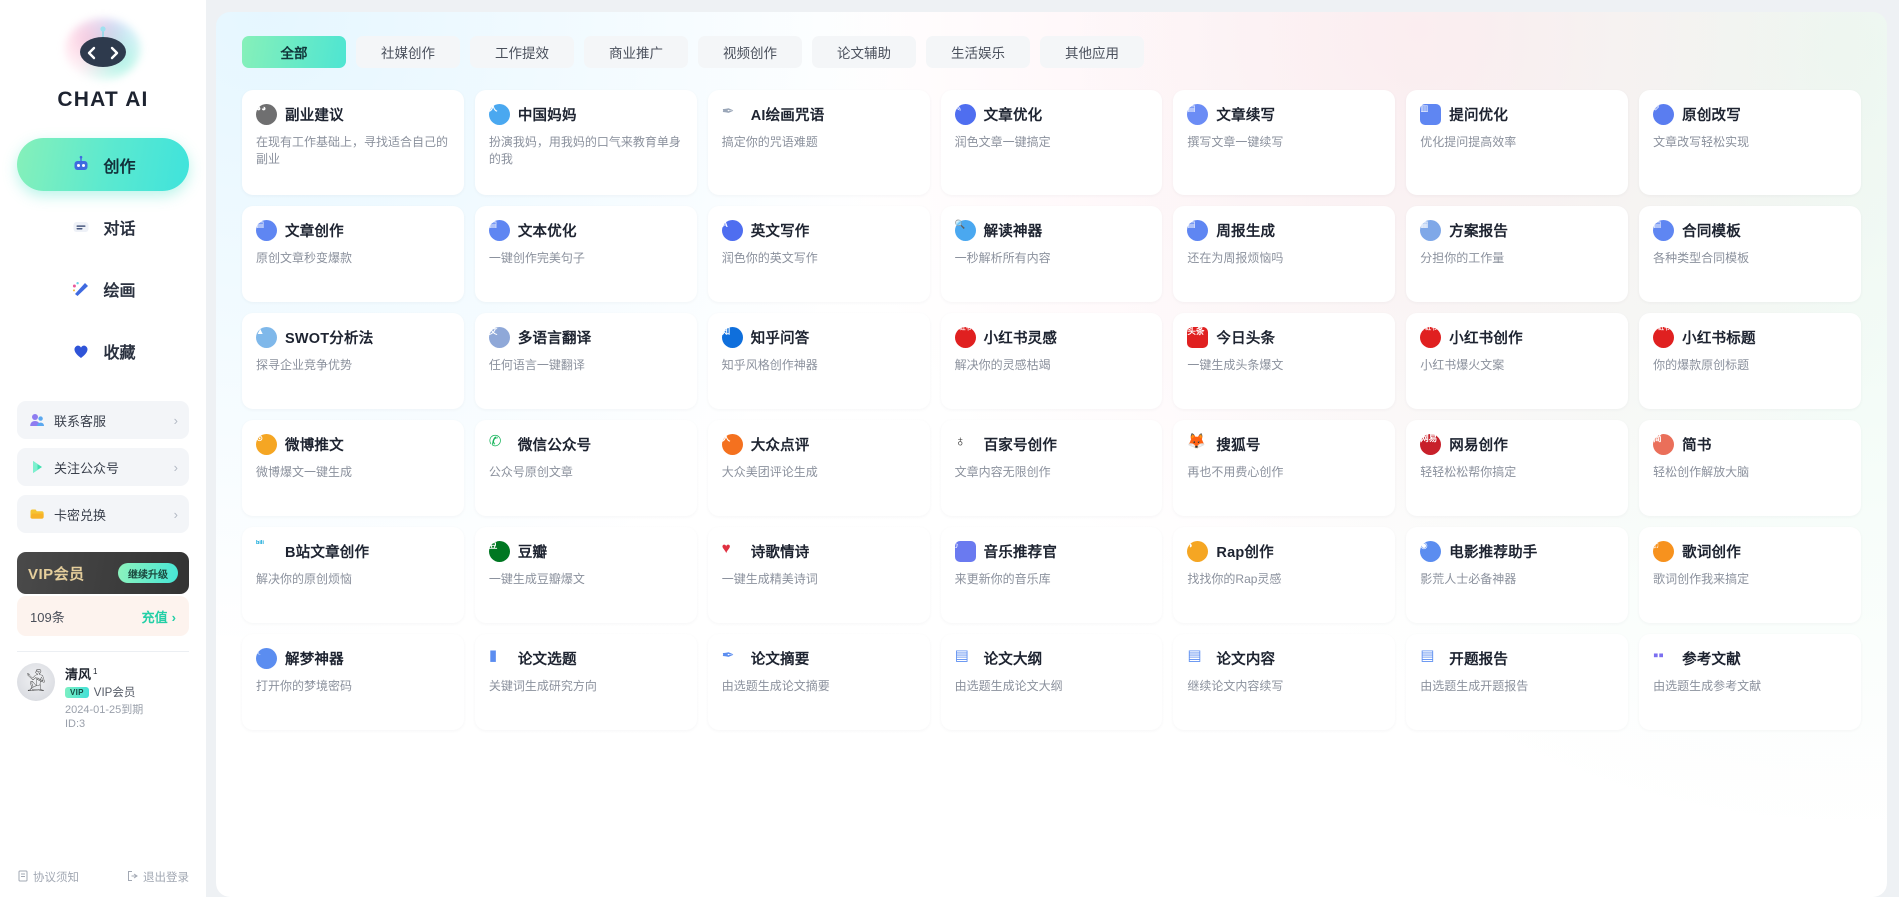 This screenshot has height=897, width=1899. I want to click on prompt-card: 人大众点评 大众美团评论生成, so click(818, 468).